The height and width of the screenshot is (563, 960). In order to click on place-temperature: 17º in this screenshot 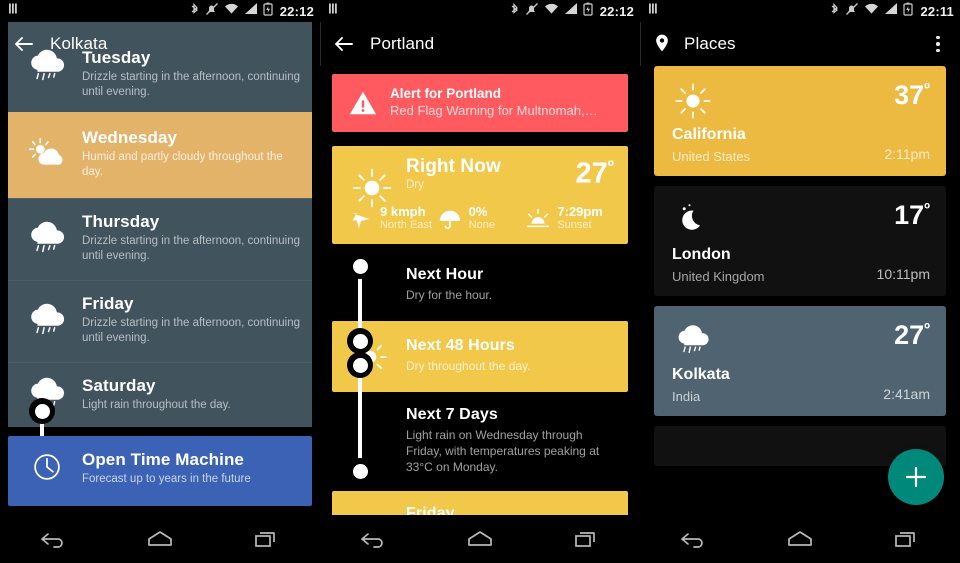, I will do `click(912, 215)`.